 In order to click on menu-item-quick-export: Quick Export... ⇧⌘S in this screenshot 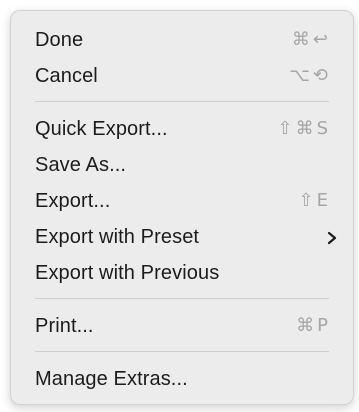, I will do `click(182, 129)`.